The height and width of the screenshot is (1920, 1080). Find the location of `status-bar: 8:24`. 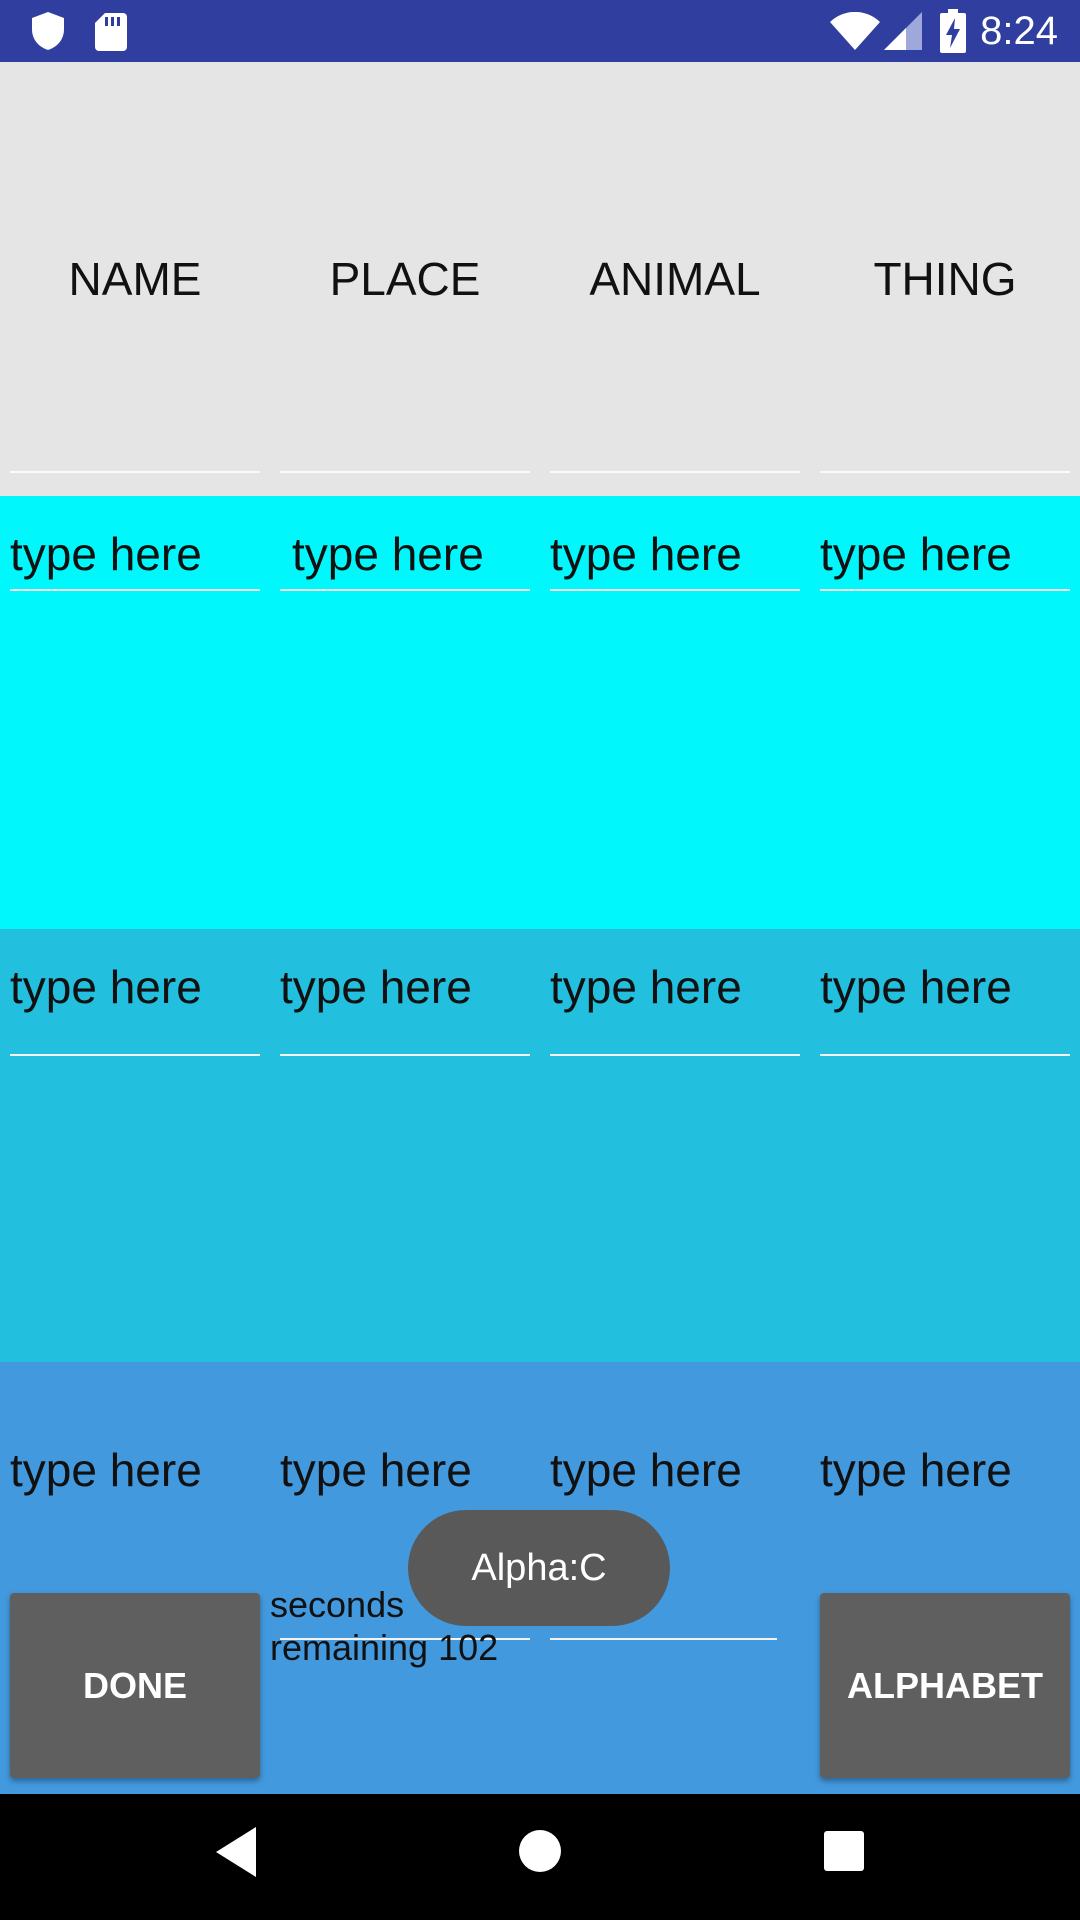

status-bar: 8:24 is located at coordinates (540, 31).